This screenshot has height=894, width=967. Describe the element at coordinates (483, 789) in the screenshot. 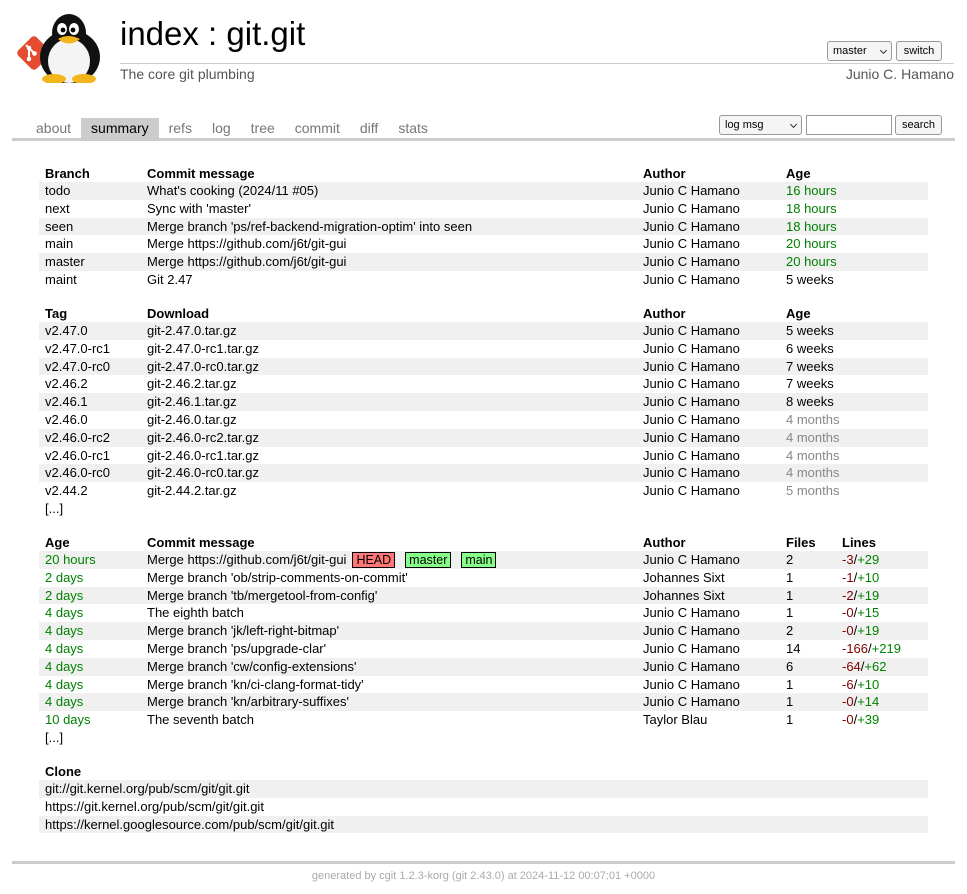

I see `table-row: git://git.kernel.org/pub/scm/git/git.git` at that location.